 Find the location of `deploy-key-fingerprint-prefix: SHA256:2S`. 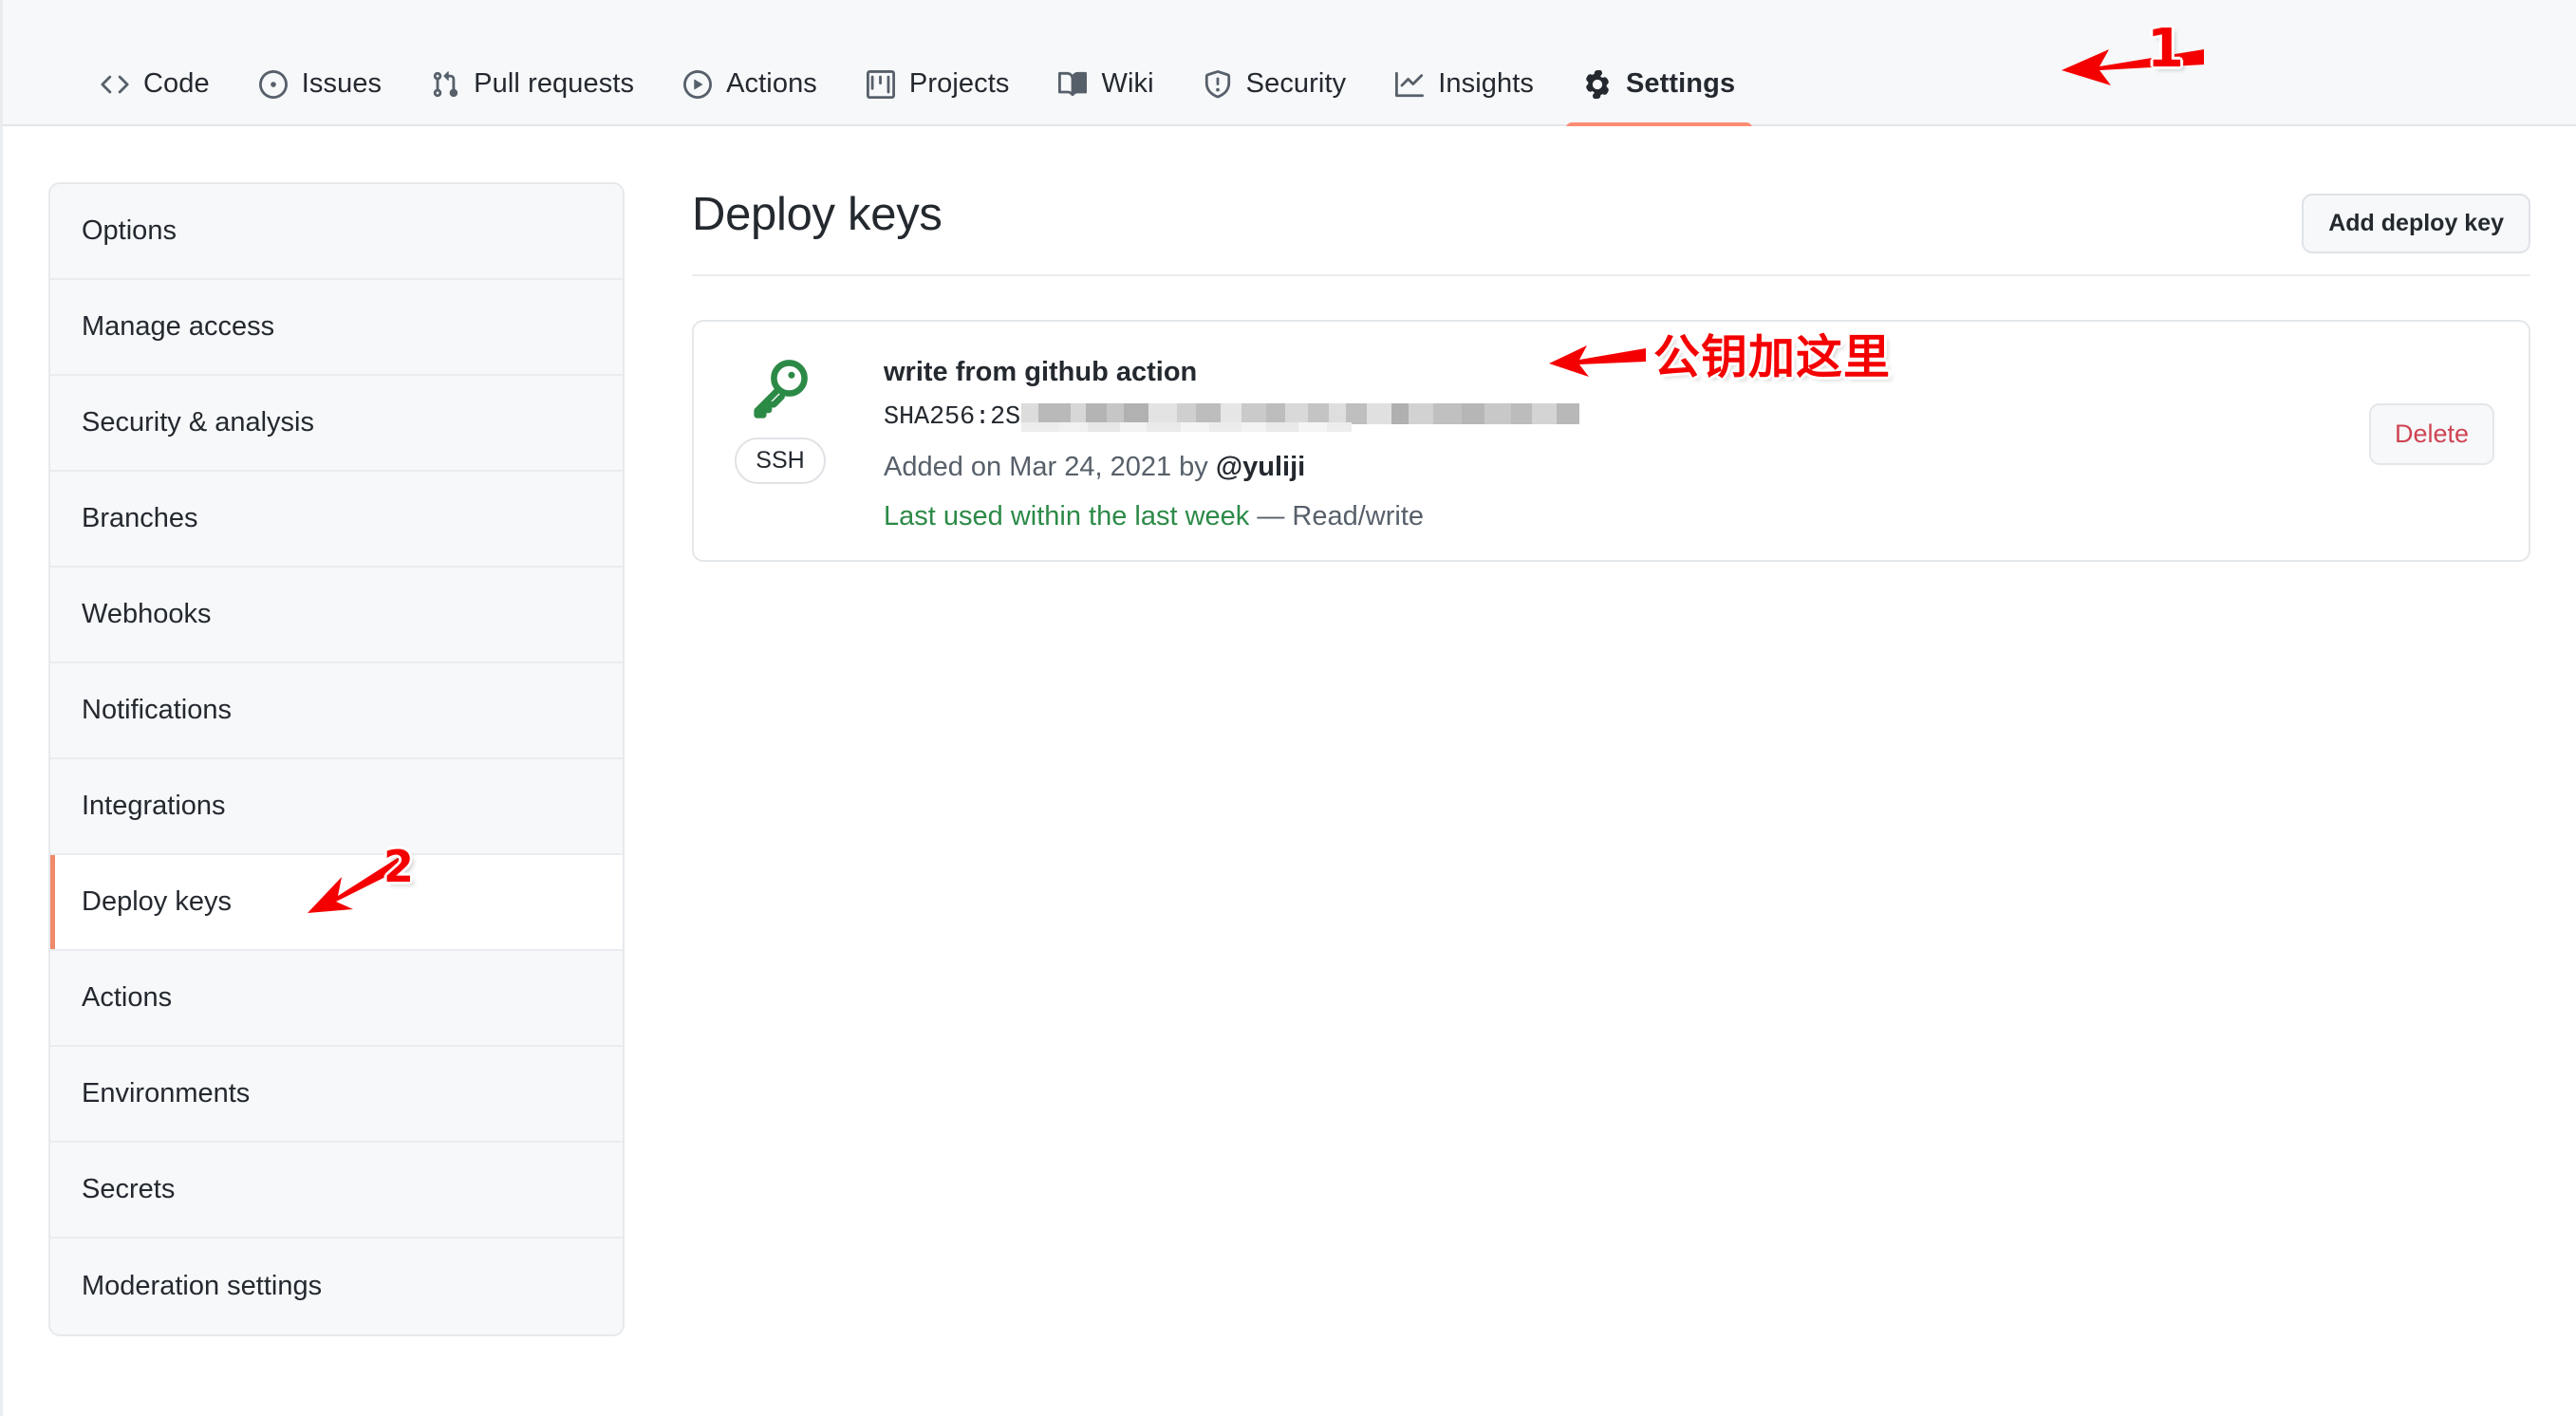

deploy-key-fingerprint-prefix: SHA256:2S is located at coordinates (953, 418).